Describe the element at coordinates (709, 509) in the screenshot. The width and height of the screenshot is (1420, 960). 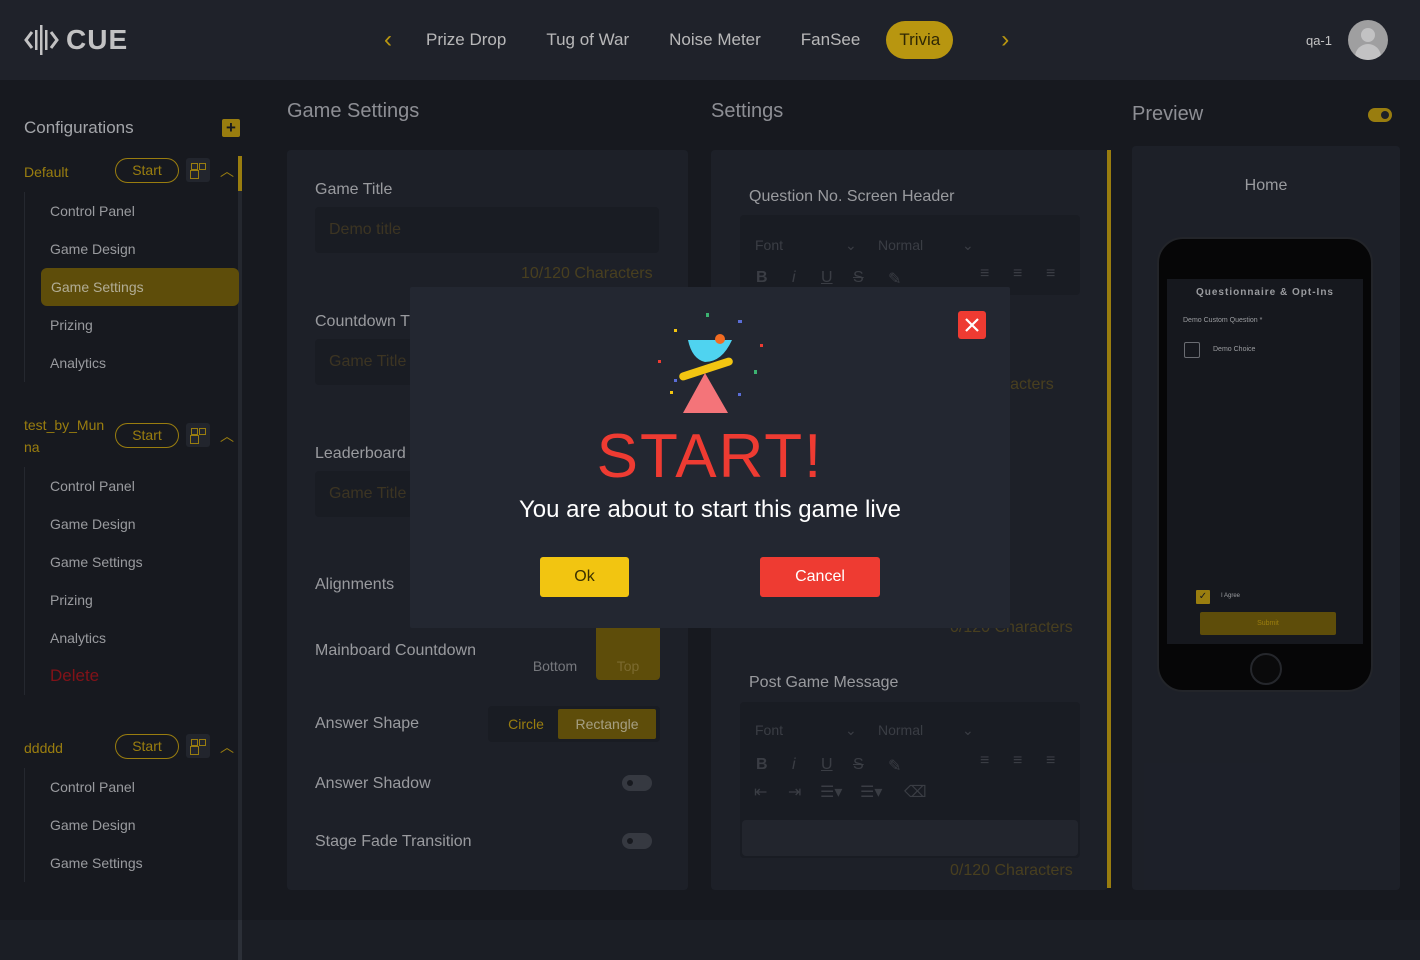
I see `modal-subtitle: You are about to start this game live` at that location.